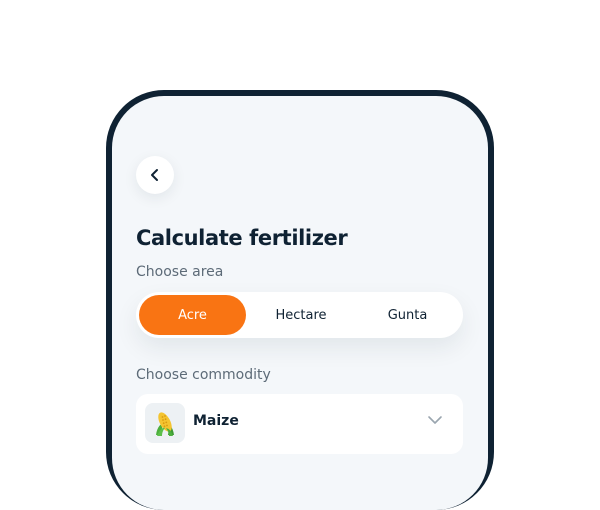 The height and width of the screenshot is (510, 600). Describe the element at coordinates (192, 315) in the screenshot. I see `area-option-acre: Acre` at that location.